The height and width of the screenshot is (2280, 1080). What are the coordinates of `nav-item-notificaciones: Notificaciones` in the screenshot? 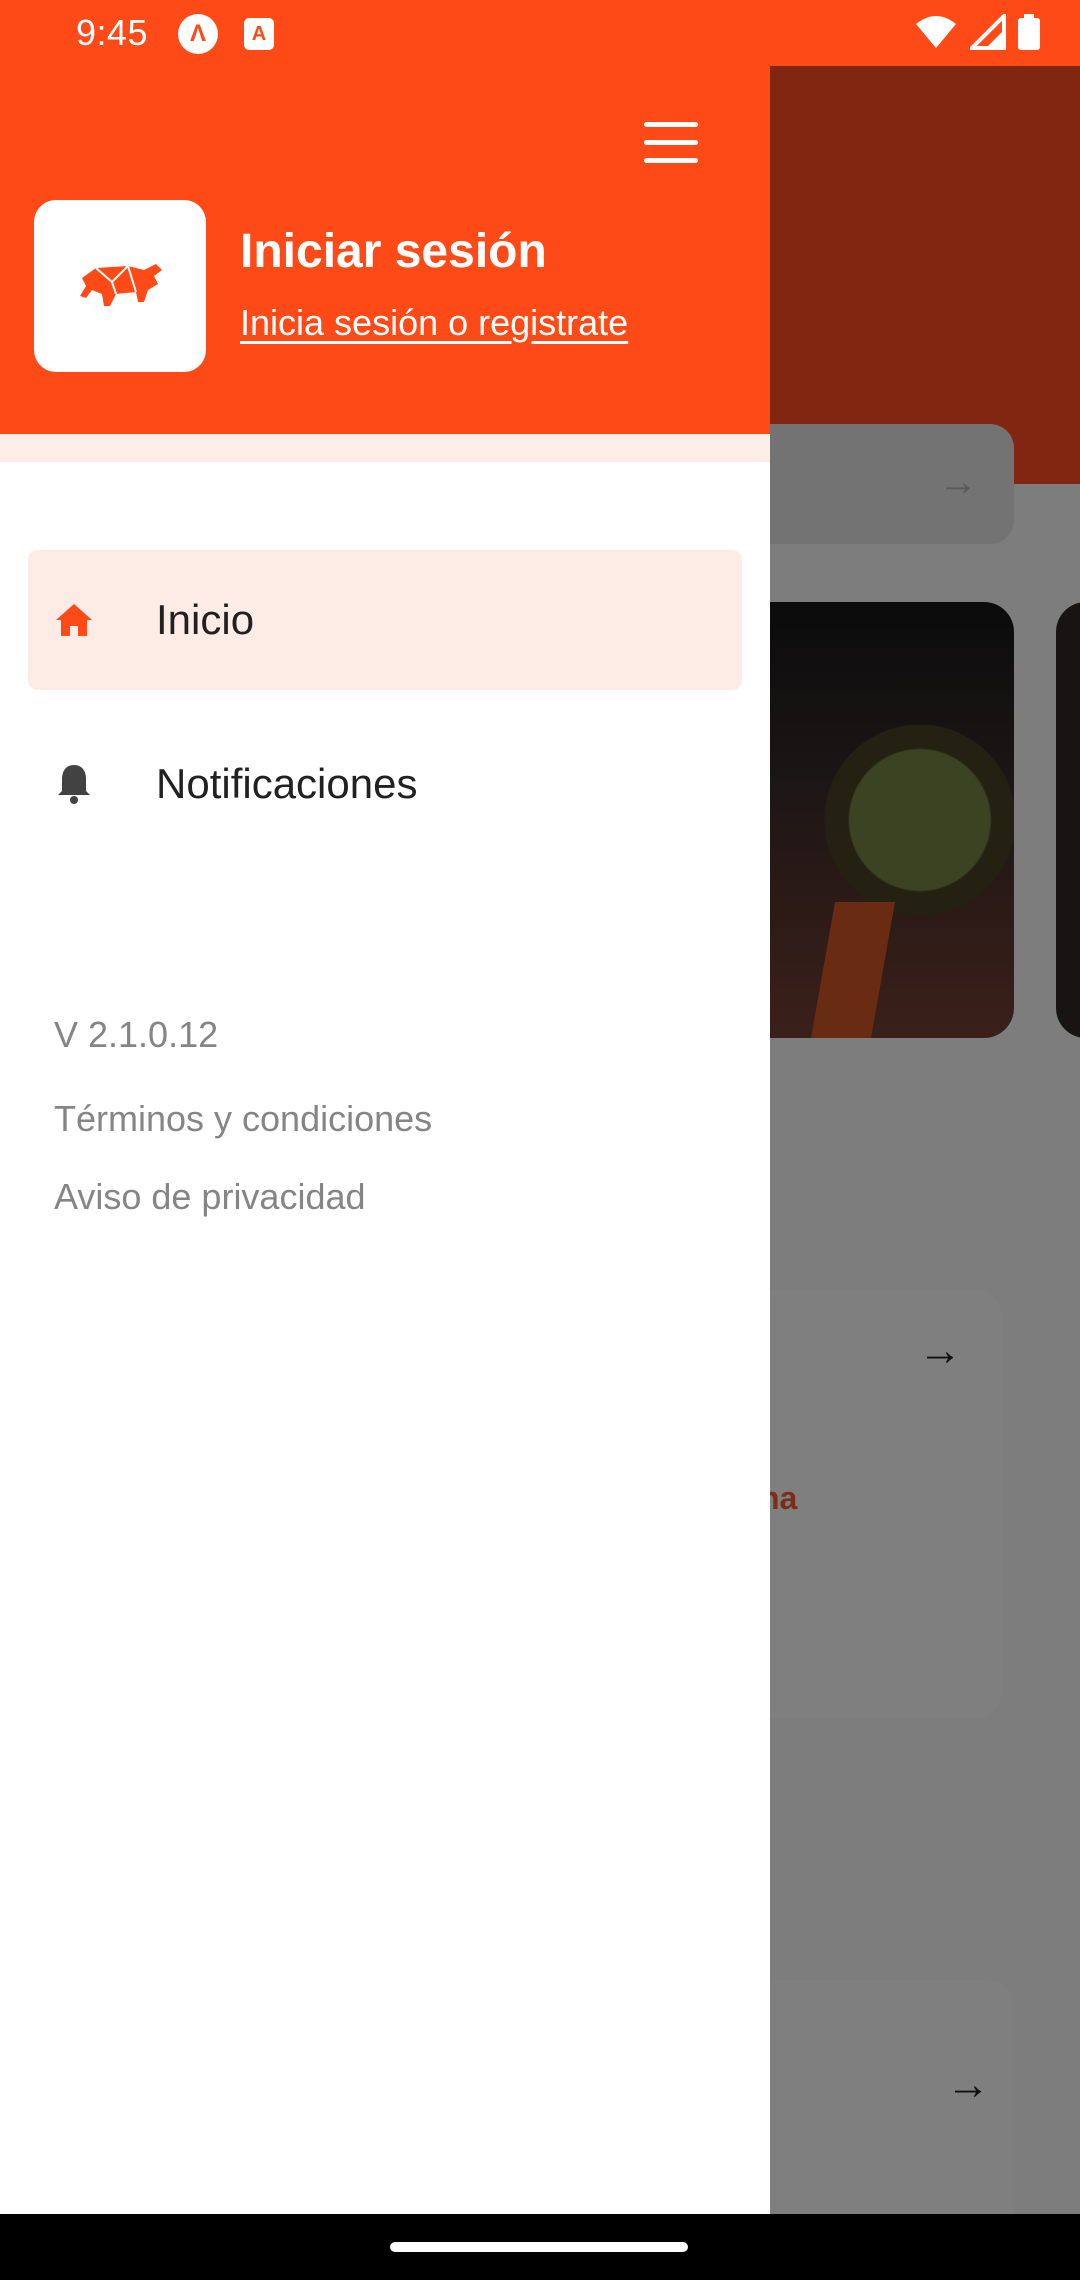 It's located at (385, 784).